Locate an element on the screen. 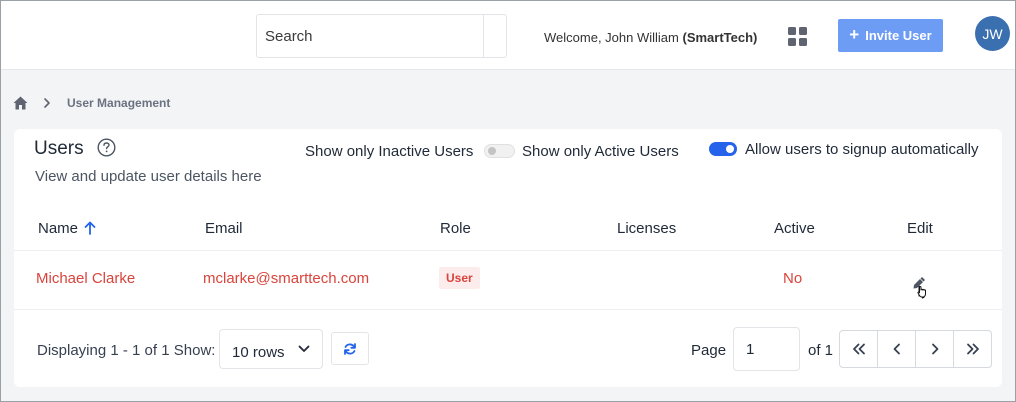 The height and width of the screenshot is (402, 1016). user-active-status: No is located at coordinates (793, 278).